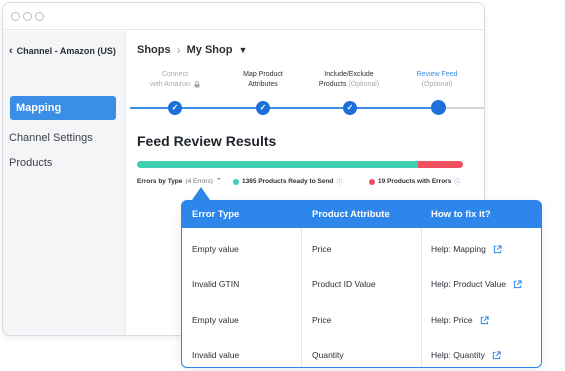 The height and width of the screenshot is (371, 565). What do you see at coordinates (175, 80) in the screenshot?
I see `step-connect-label: Connect with Amazon` at bounding box center [175, 80].